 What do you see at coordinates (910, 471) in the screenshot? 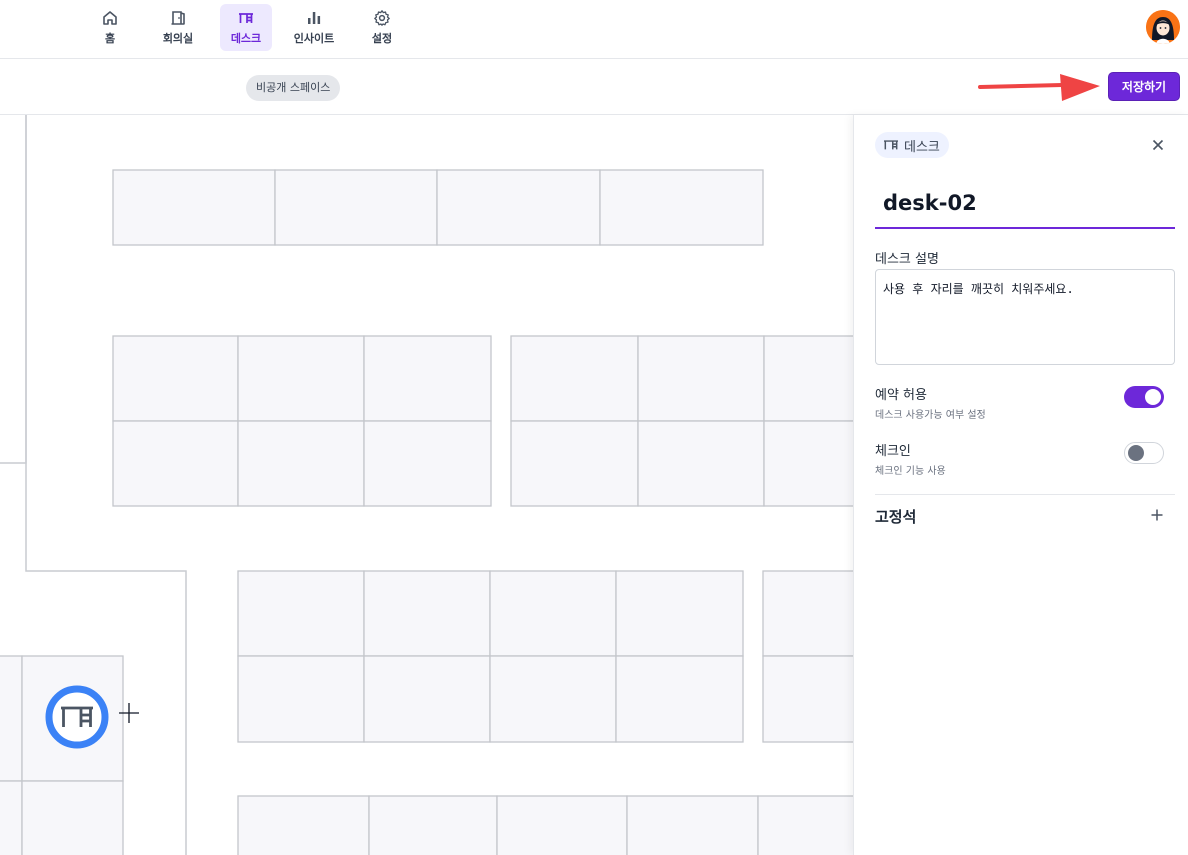
I see `checkin-subtitle: 체크인 기능 사용` at bounding box center [910, 471].